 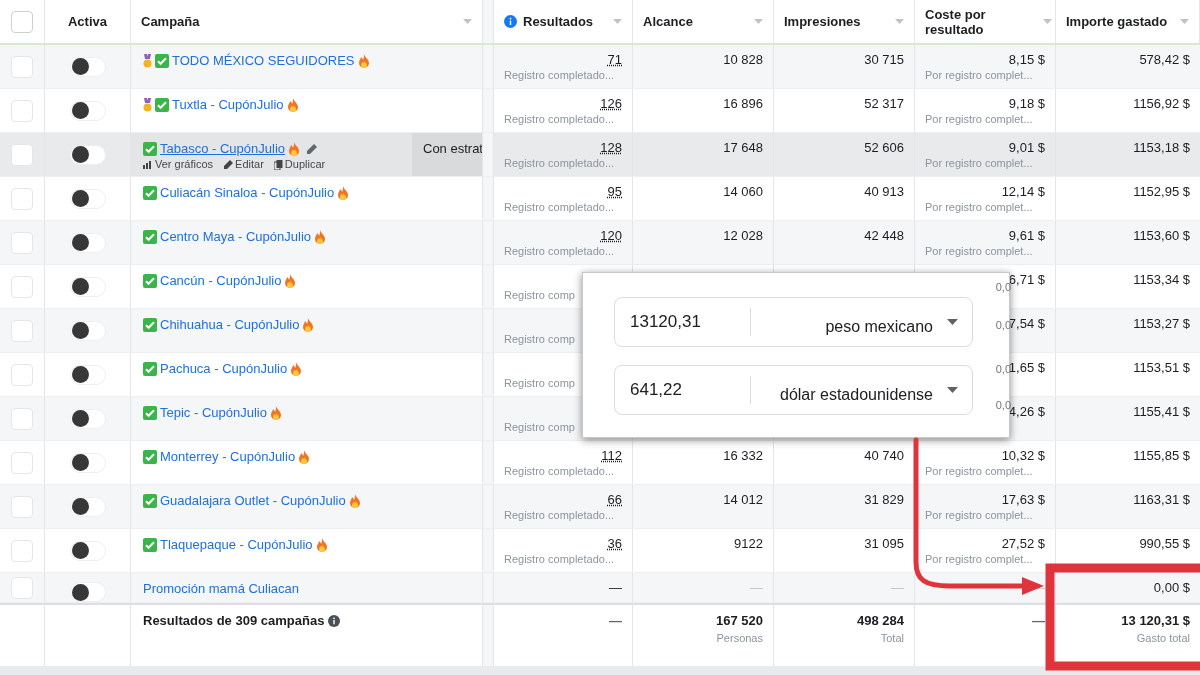 What do you see at coordinates (743, 148) in the screenshot?
I see `table-cell: 17 648` at bounding box center [743, 148].